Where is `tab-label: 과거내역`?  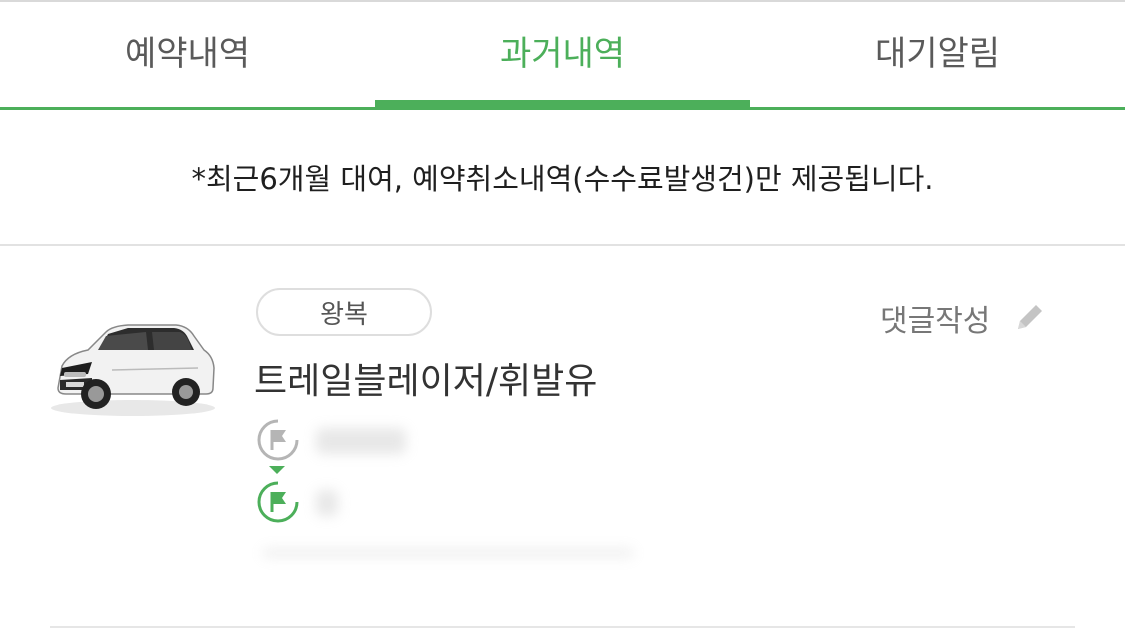 tab-label: 과거내역 is located at coordinates (562, 54).